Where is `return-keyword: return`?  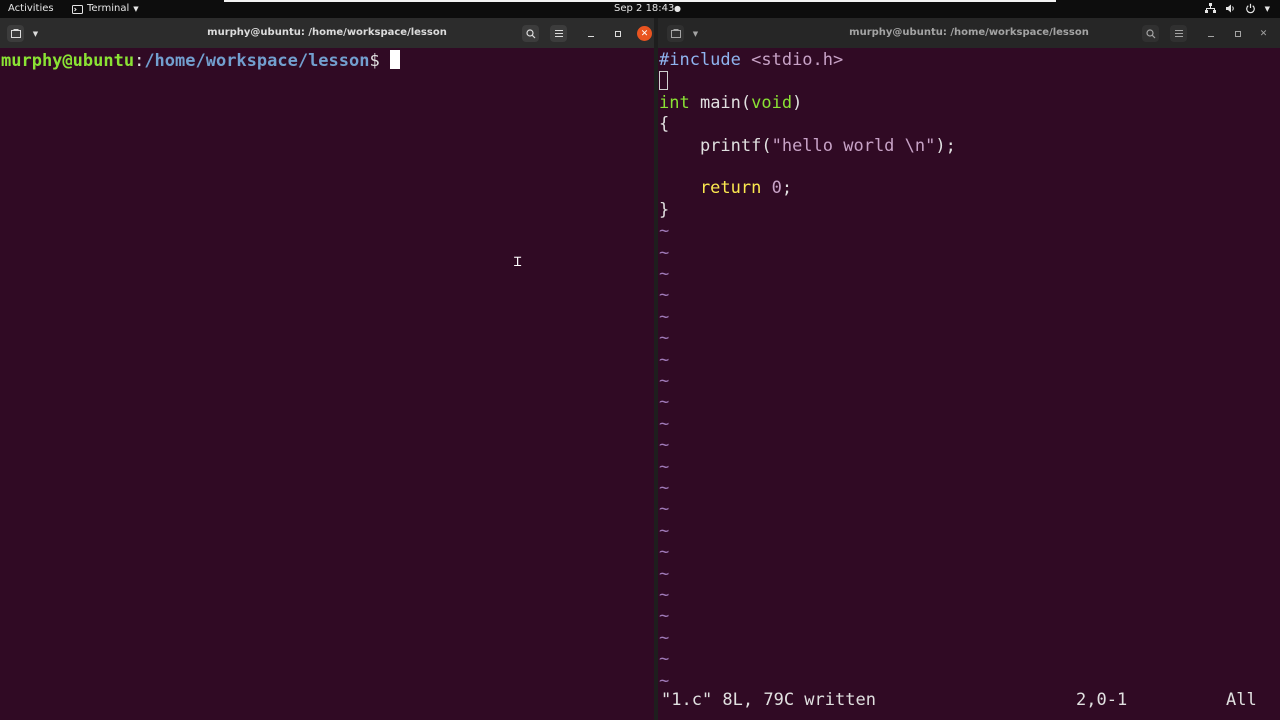 return-keyword: return is located at coordinates (710, 188).